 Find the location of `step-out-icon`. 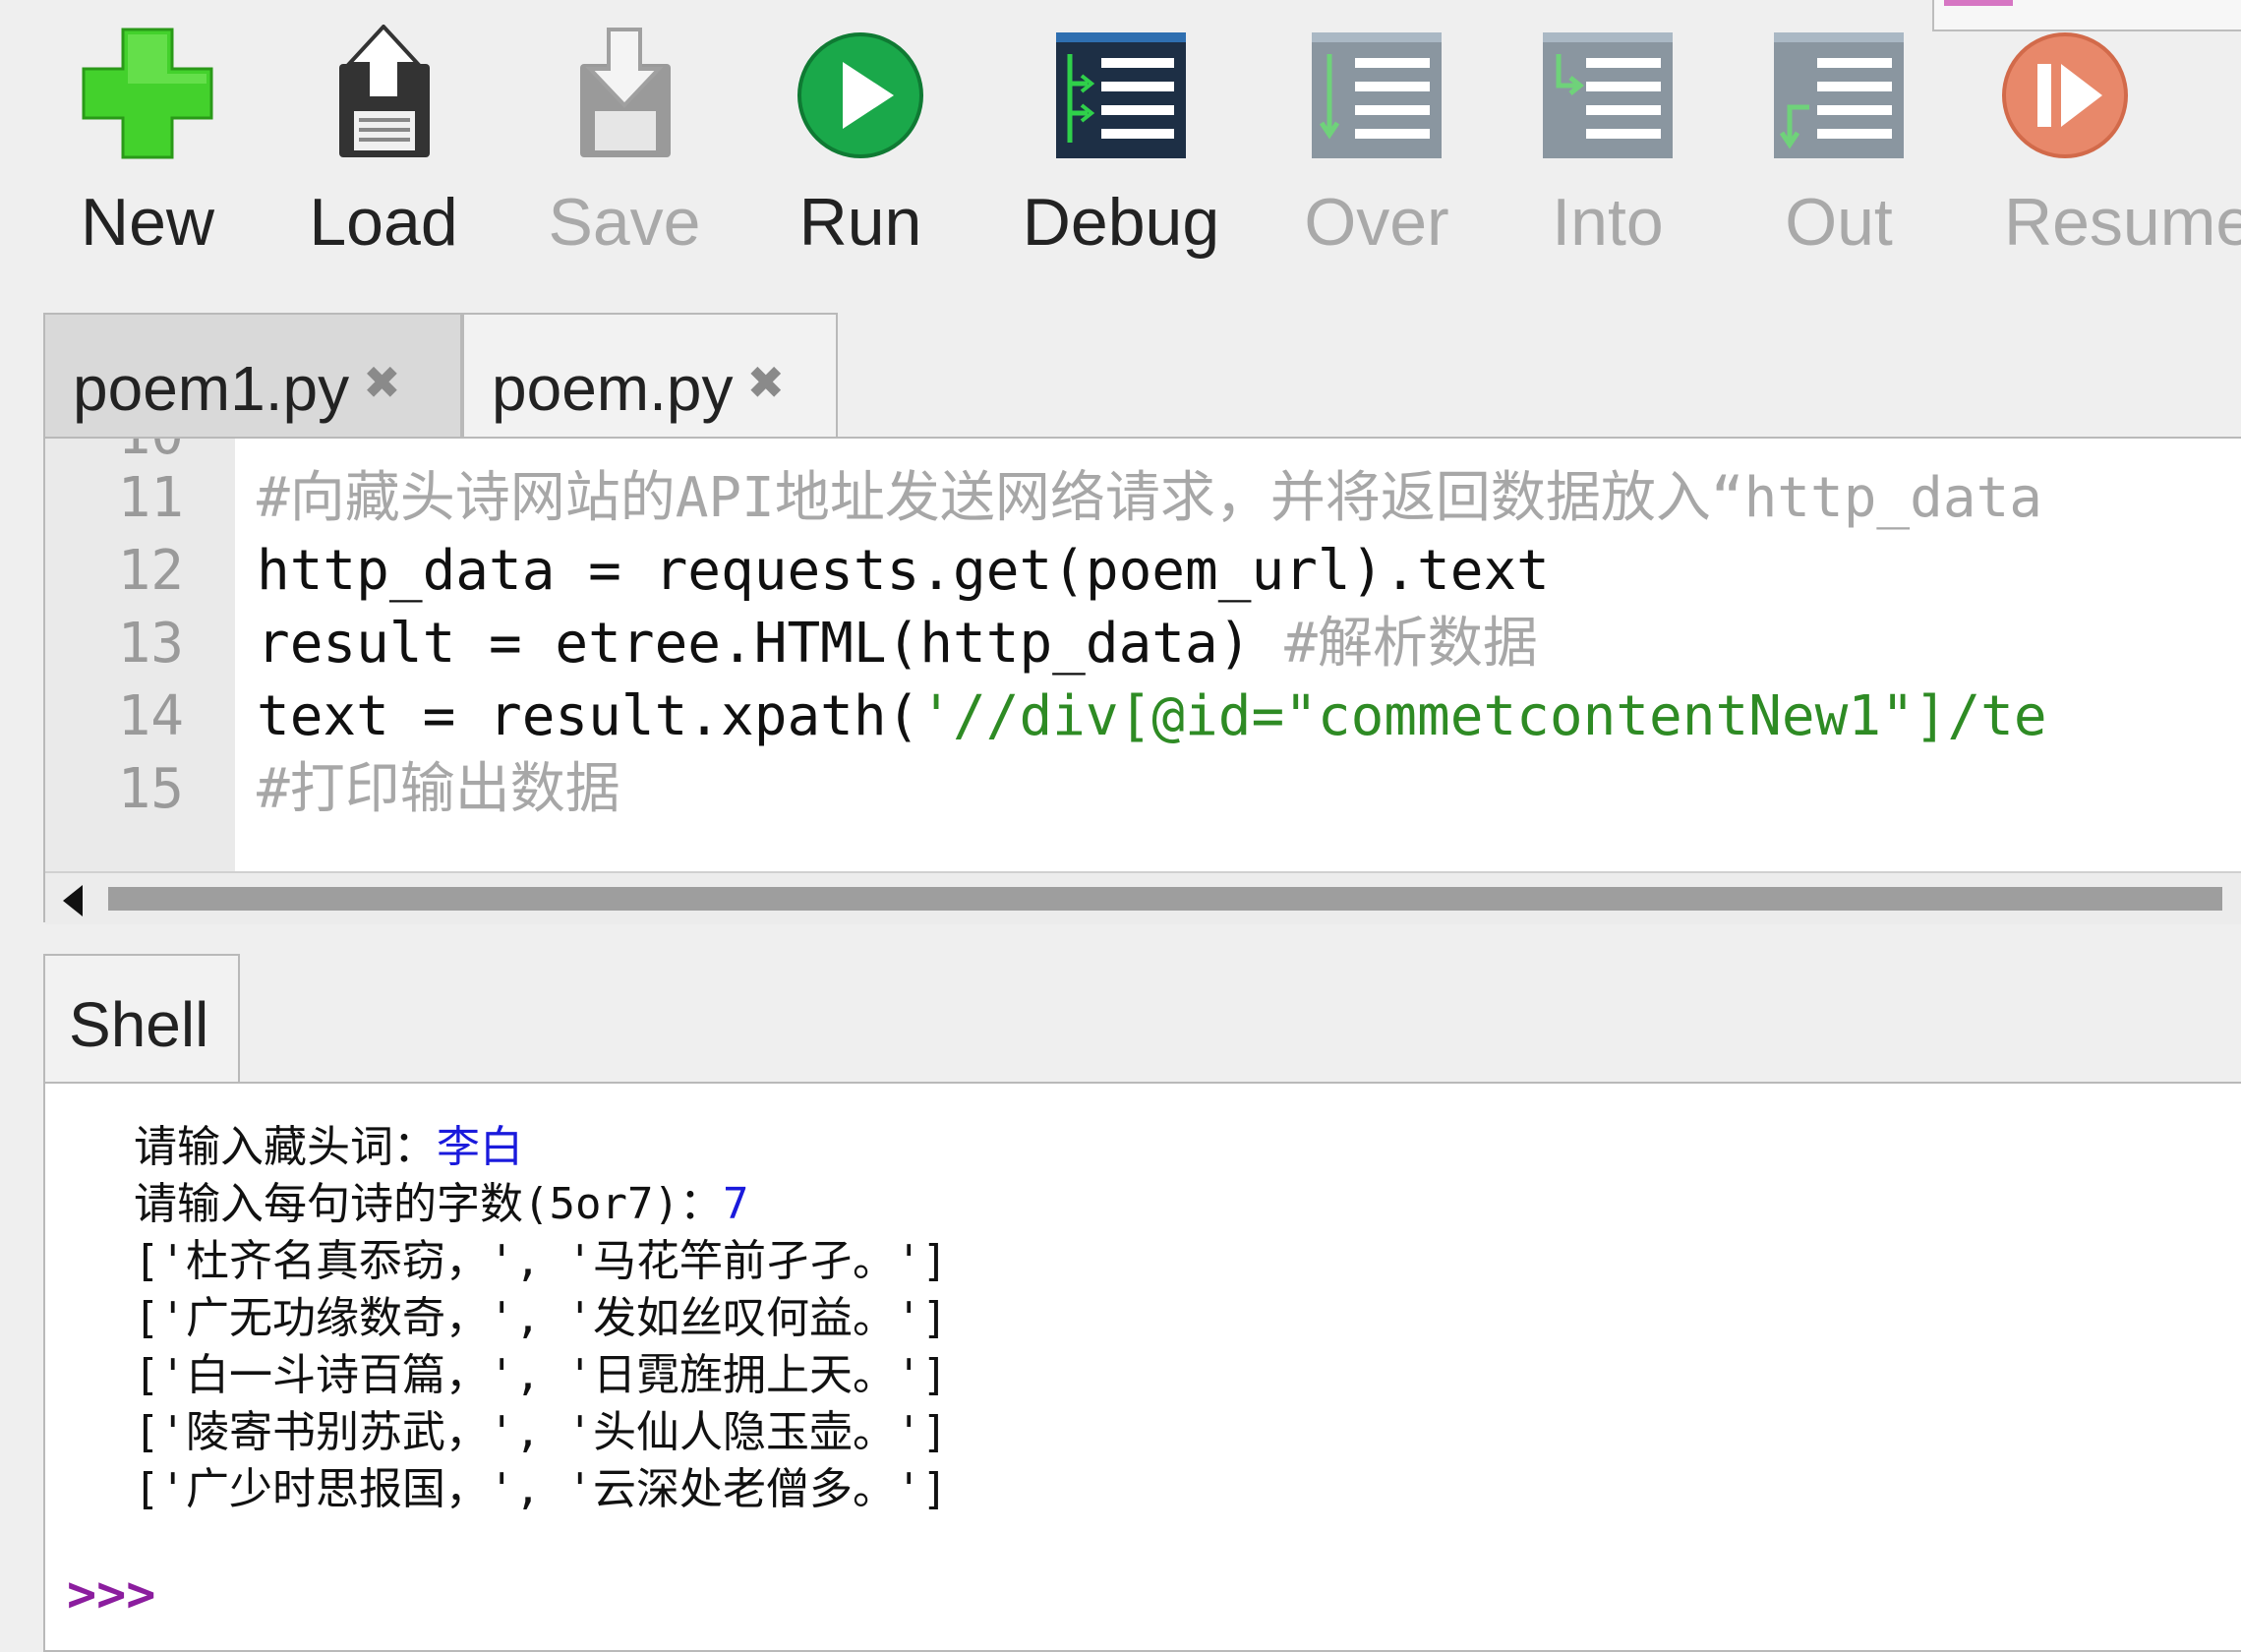

step-out-icon is located at coordinates (1839, 95).